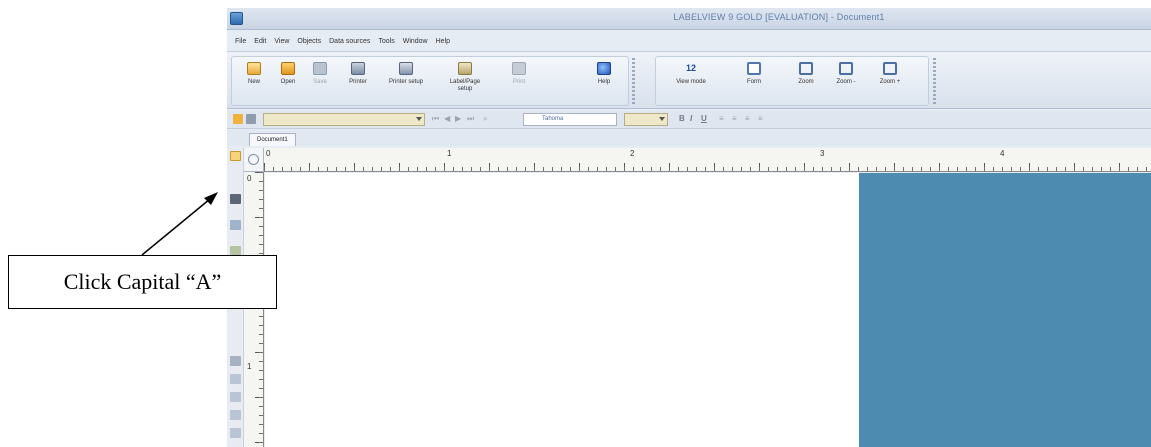  What do you see at coordinates (704, 118) in the screenshot?
I see `underline-button: U` at bounding box center [704, 118].